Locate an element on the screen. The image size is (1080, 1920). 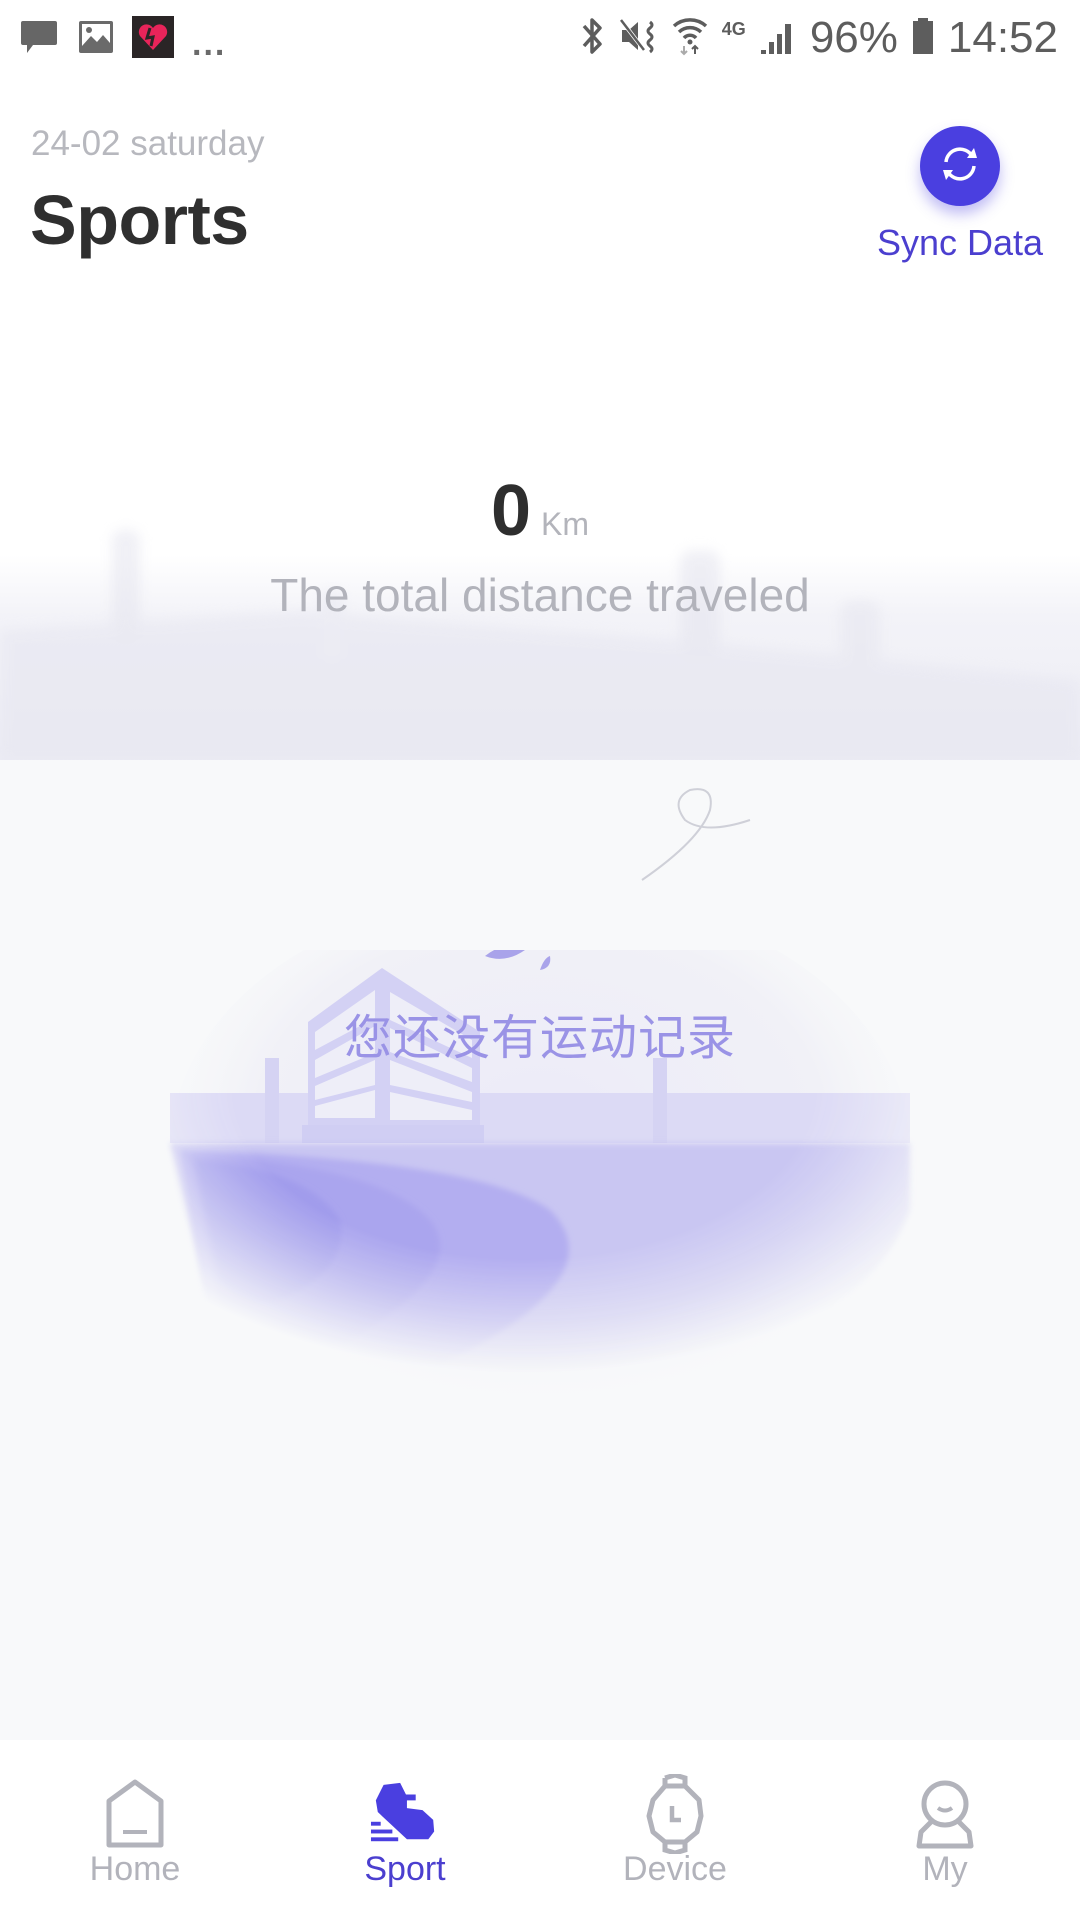
signal-icon is located at coordinates (778, 38).